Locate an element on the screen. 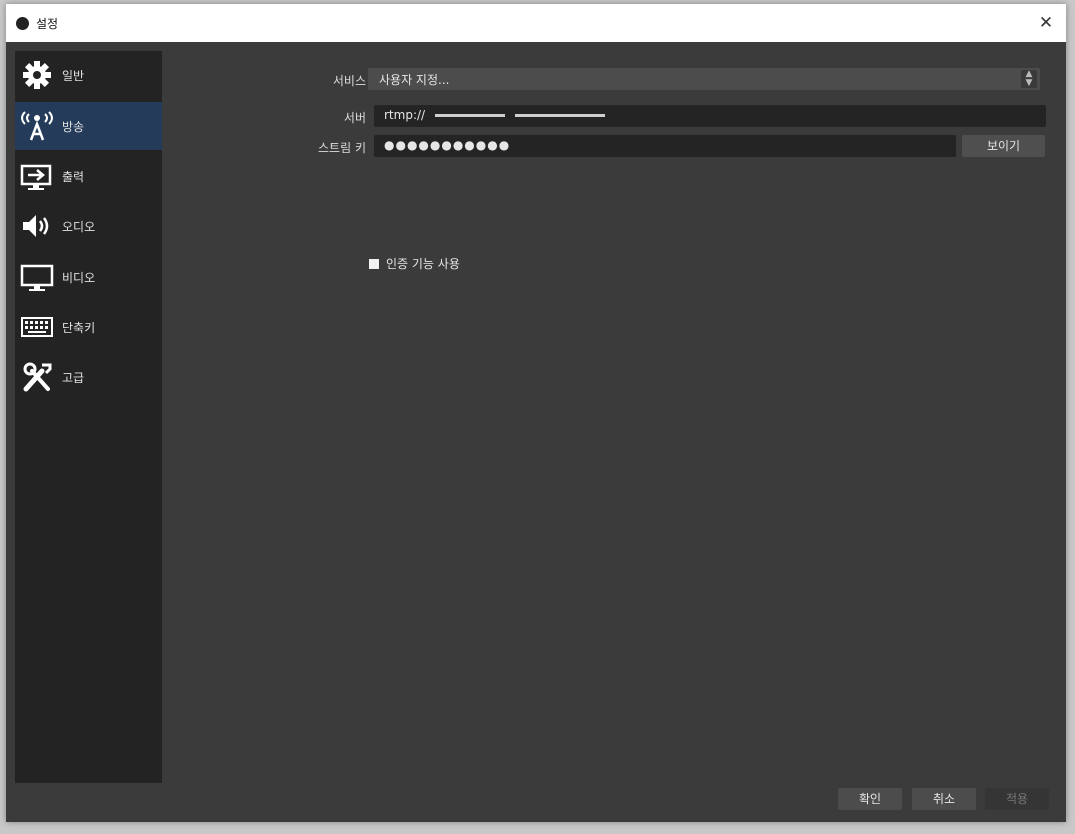 This screenshot has width=1075, height=834. sidebar-item-label: 방송 is located at coordinates (73, 127).